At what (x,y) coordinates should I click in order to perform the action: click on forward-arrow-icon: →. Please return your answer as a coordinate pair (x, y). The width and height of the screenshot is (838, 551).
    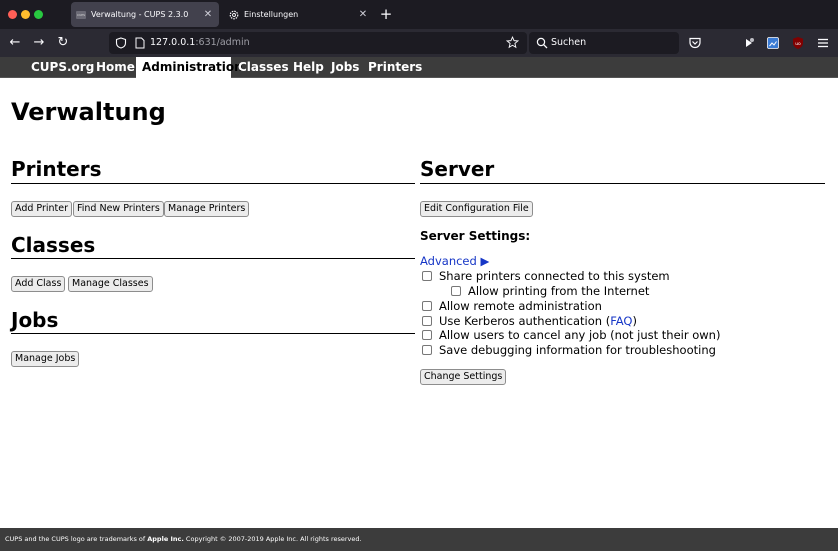
    Looking at the image, I should click on (39, 43).